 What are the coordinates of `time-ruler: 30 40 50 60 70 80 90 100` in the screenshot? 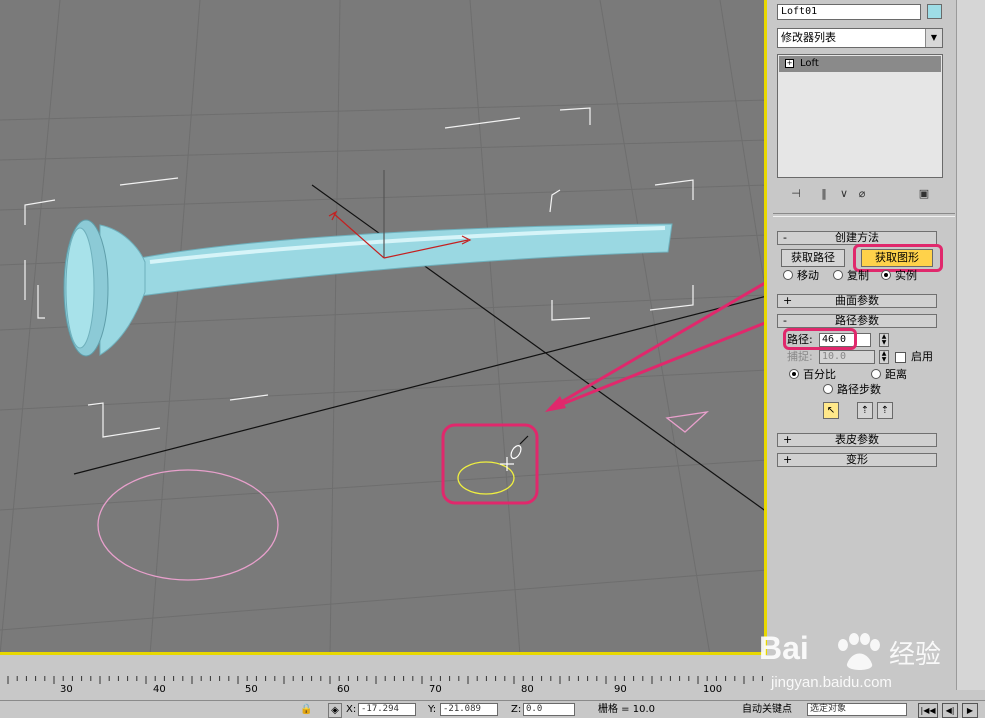 It's located at (391, 679).